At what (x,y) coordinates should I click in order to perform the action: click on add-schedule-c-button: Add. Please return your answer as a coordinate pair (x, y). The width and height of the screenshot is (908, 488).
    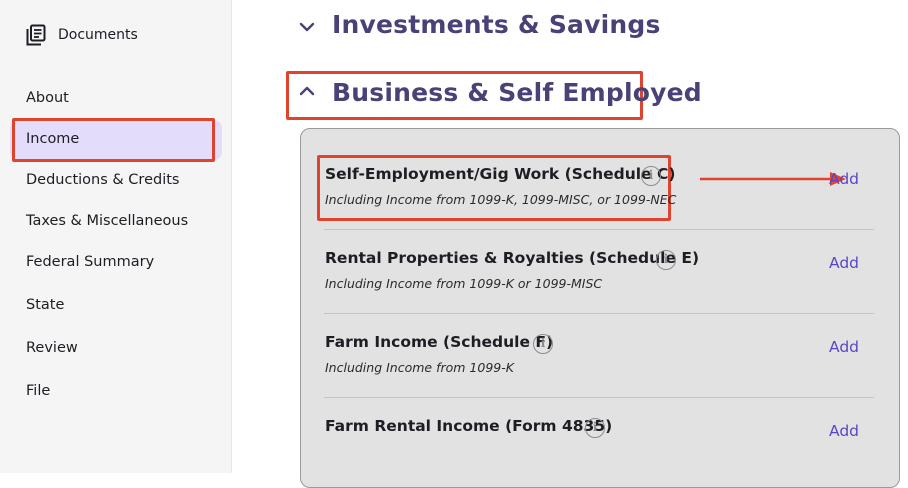
    Looking at the image, I should click on (844, 179).